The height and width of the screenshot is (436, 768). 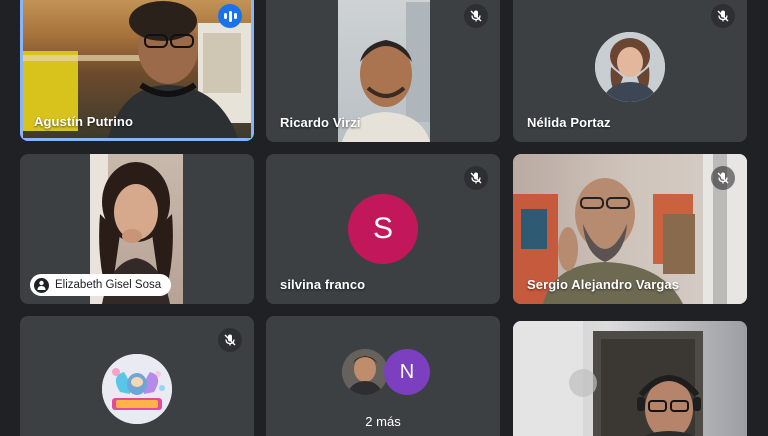 I want to click on participant-tile-sergio: Sergio Alejandro Vargas, so click(x=630, y=229).